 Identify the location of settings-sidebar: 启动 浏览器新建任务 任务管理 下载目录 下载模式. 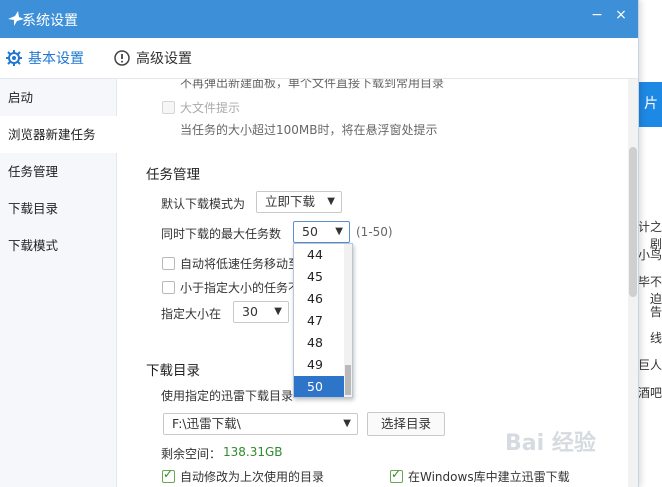
(58, 283).